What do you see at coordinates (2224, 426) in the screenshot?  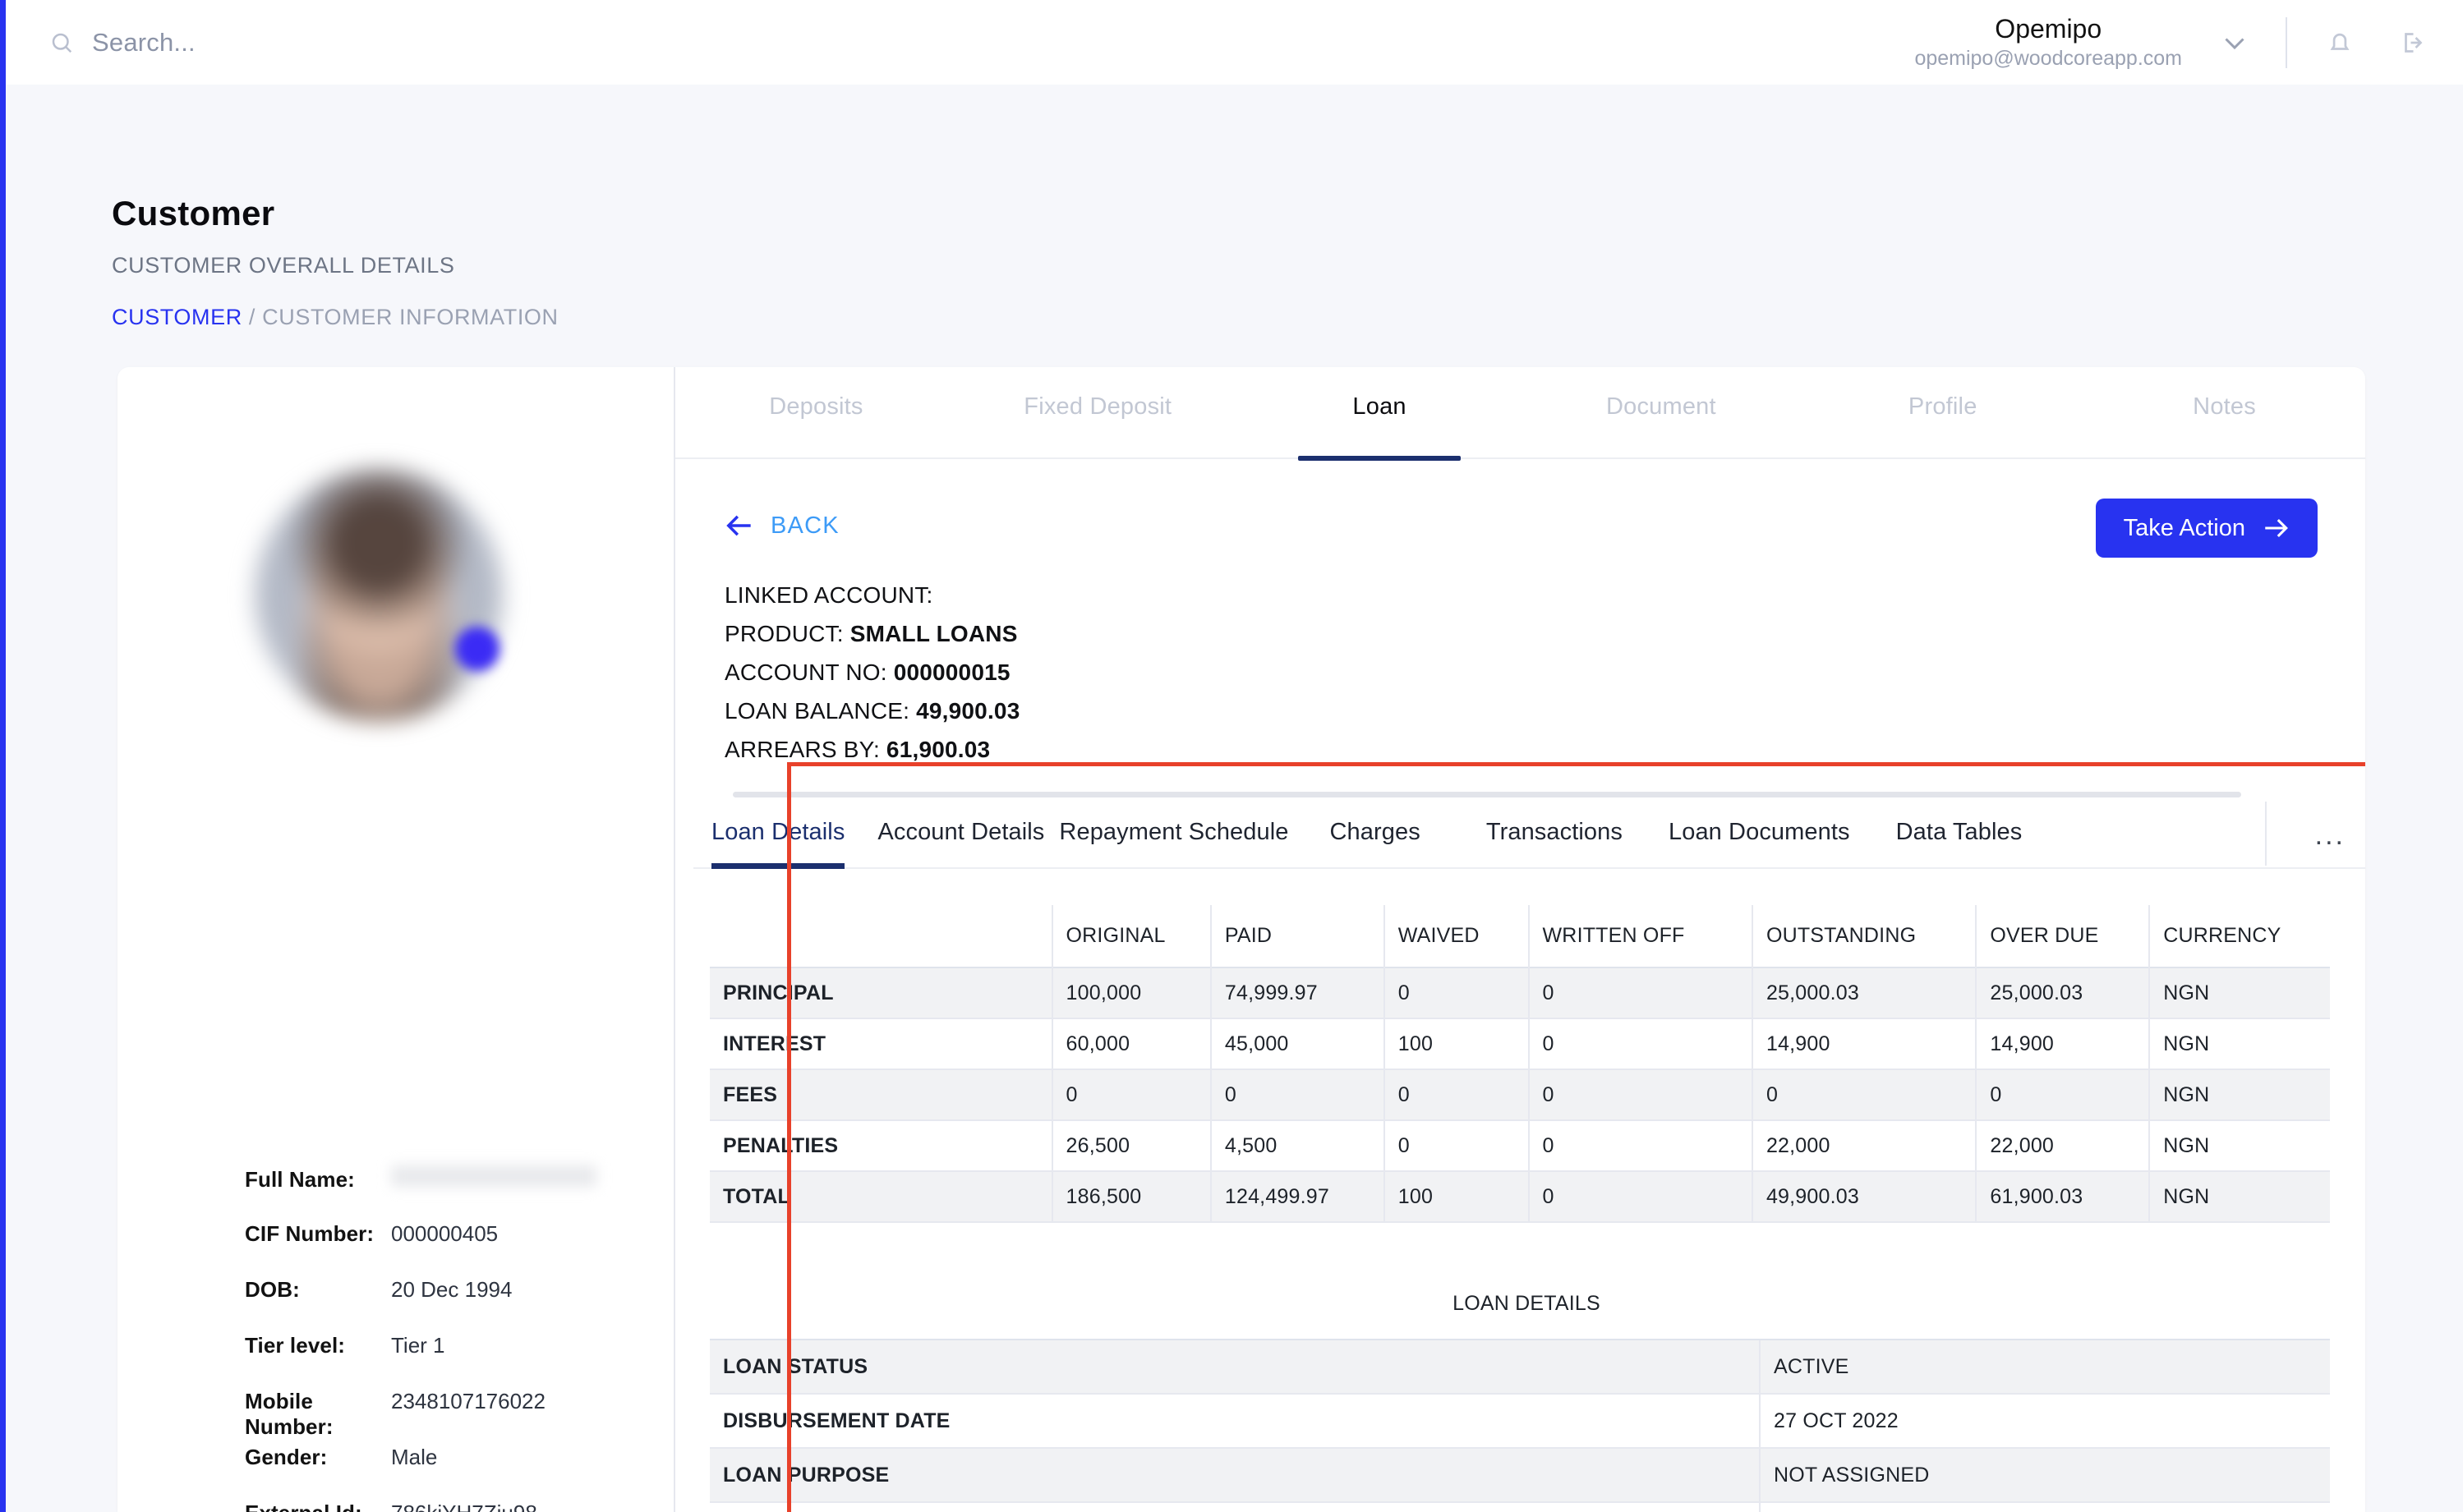 I see `tab-notes: Notes` at bounding box center [2224, 426].